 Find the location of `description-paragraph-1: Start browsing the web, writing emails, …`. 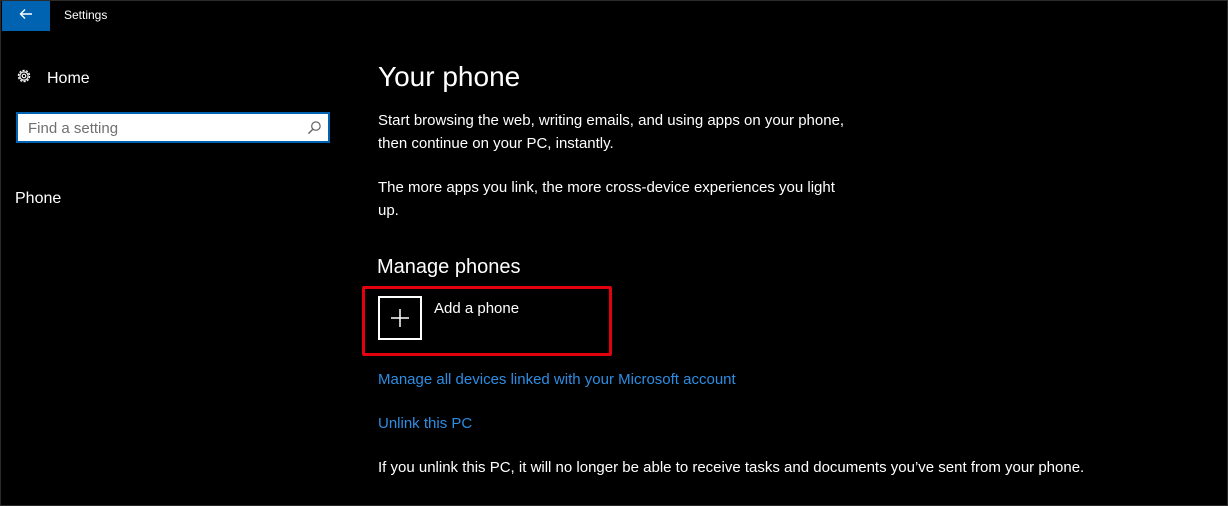

description-paragraph-1: Start browsing the web, writing emails, … is located at coordinates (611, 132).